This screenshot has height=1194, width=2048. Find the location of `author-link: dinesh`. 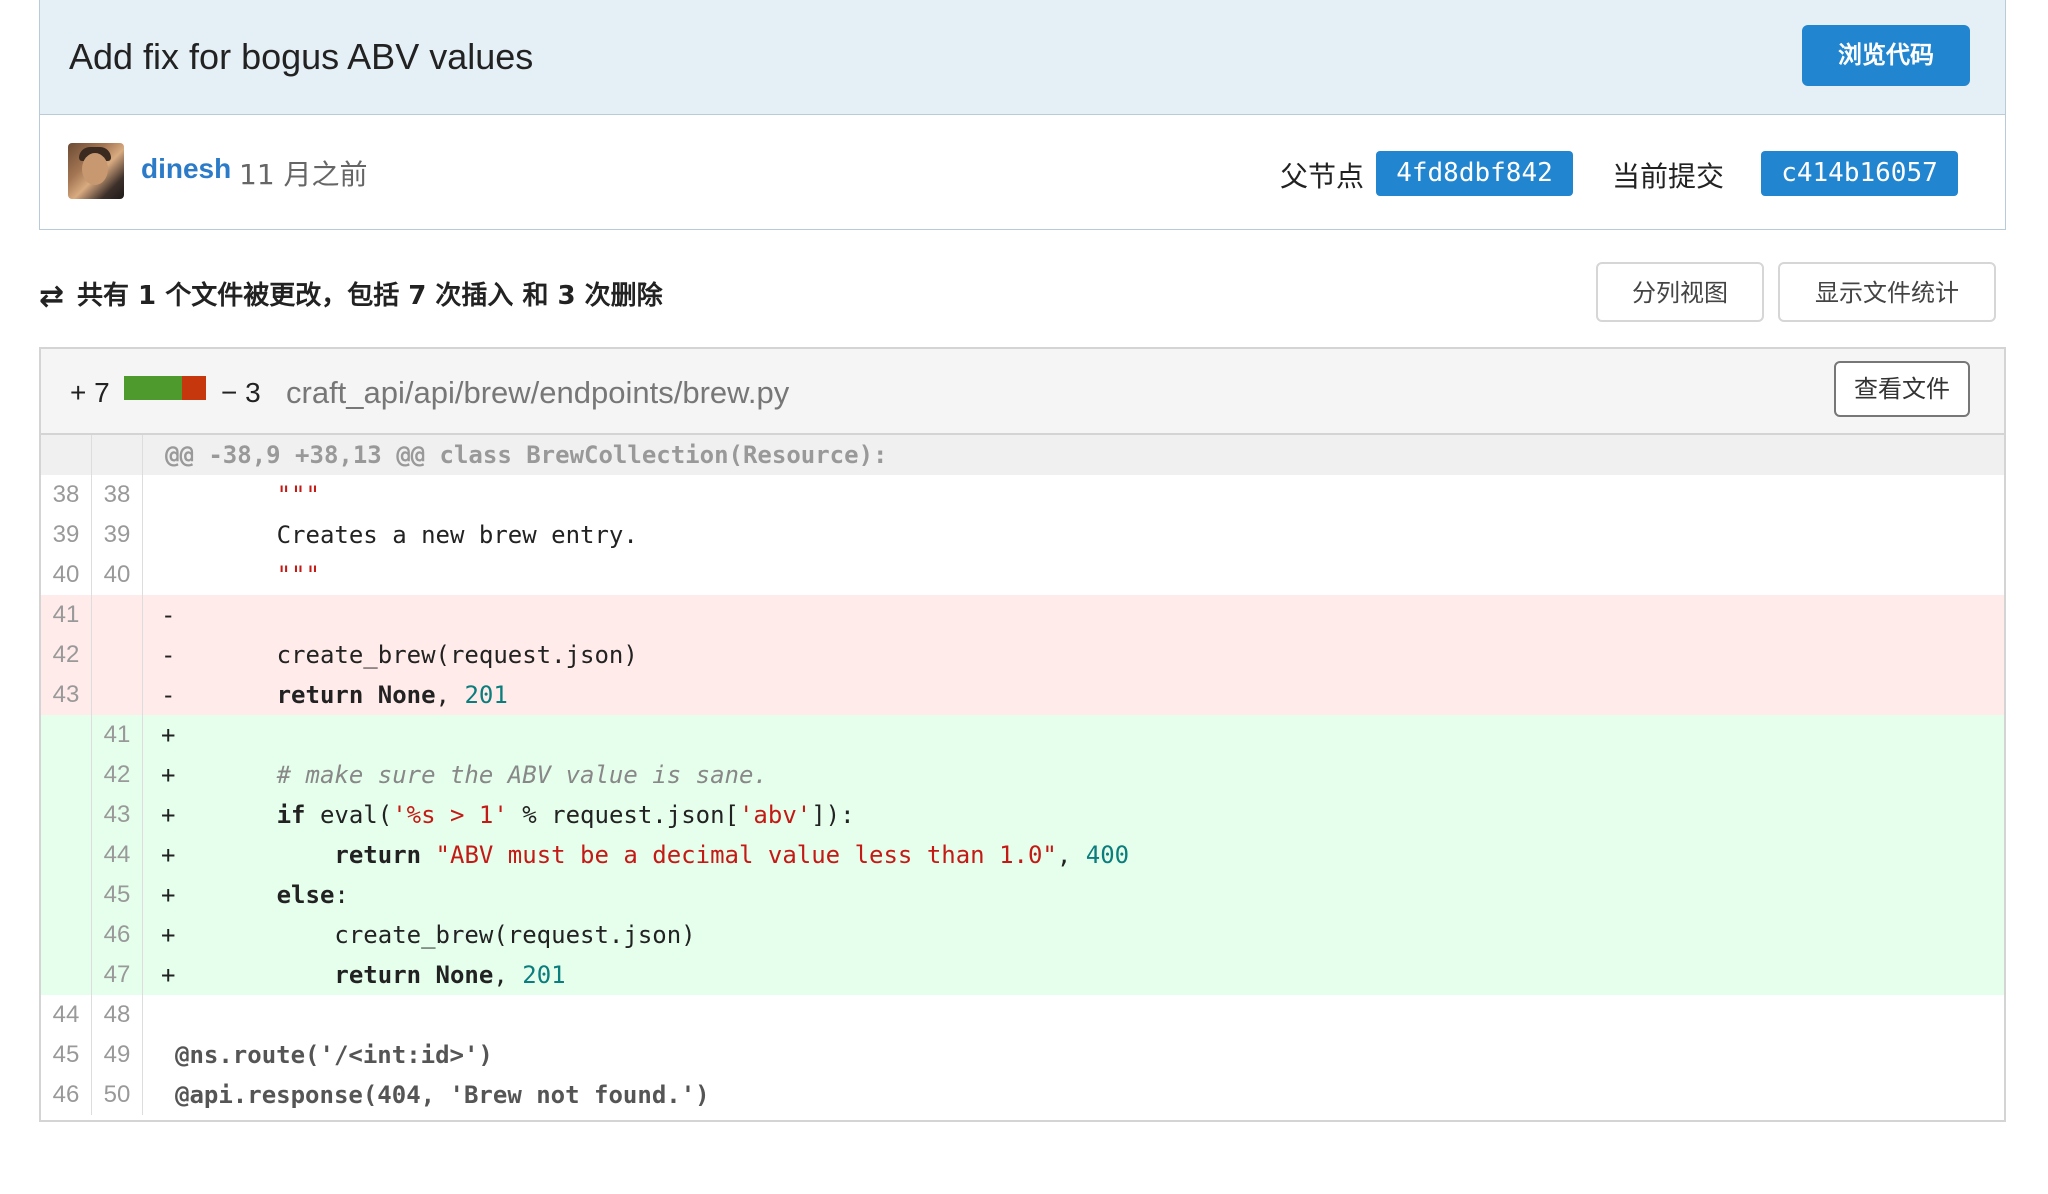

author-link: dinesh is located at coordinates (186, 169).